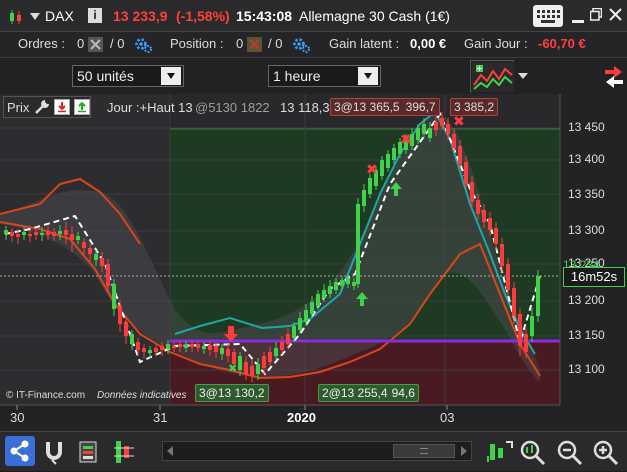  I want to click on scroll-left-icon, so click(170, 451).